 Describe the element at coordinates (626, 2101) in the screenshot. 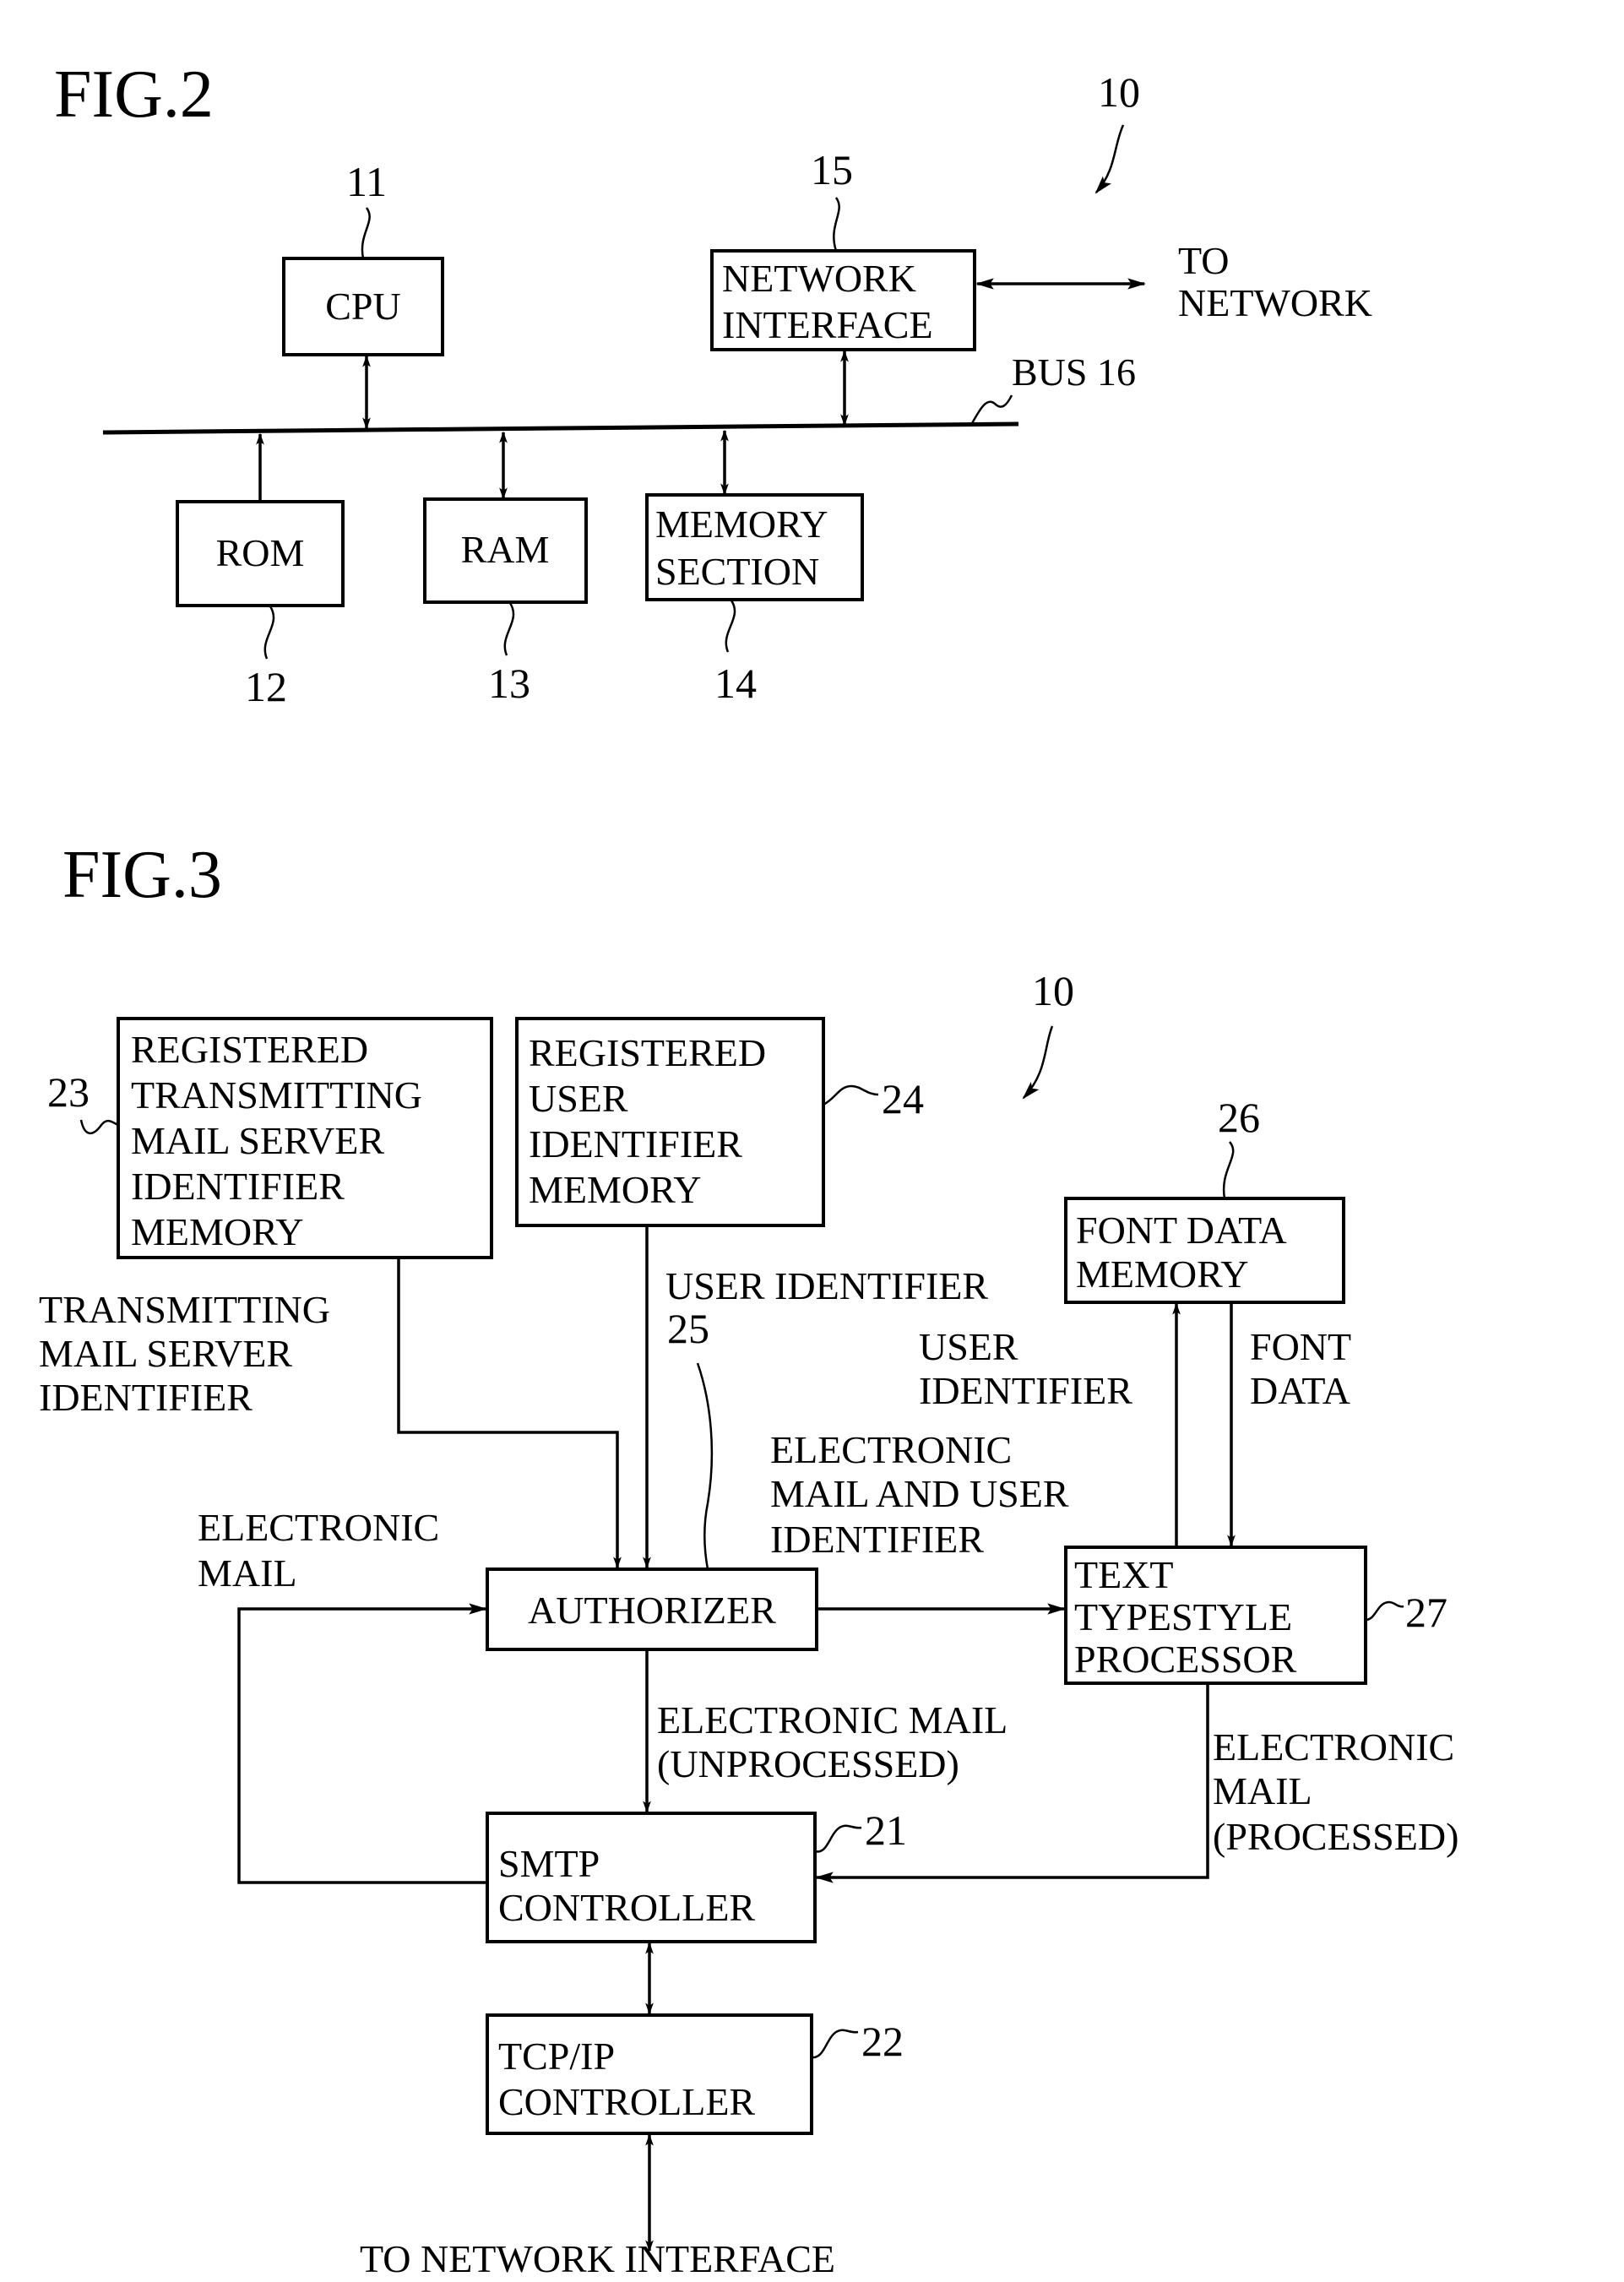

I see `tcpip-line-2: CONTROLLER` at that location.